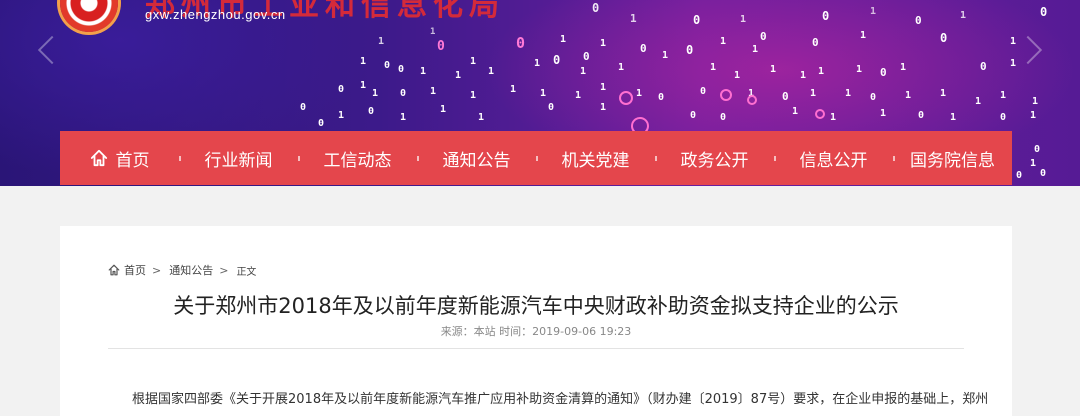  I want to click on nav-item-label: 国务院信息, so click(952, 160).